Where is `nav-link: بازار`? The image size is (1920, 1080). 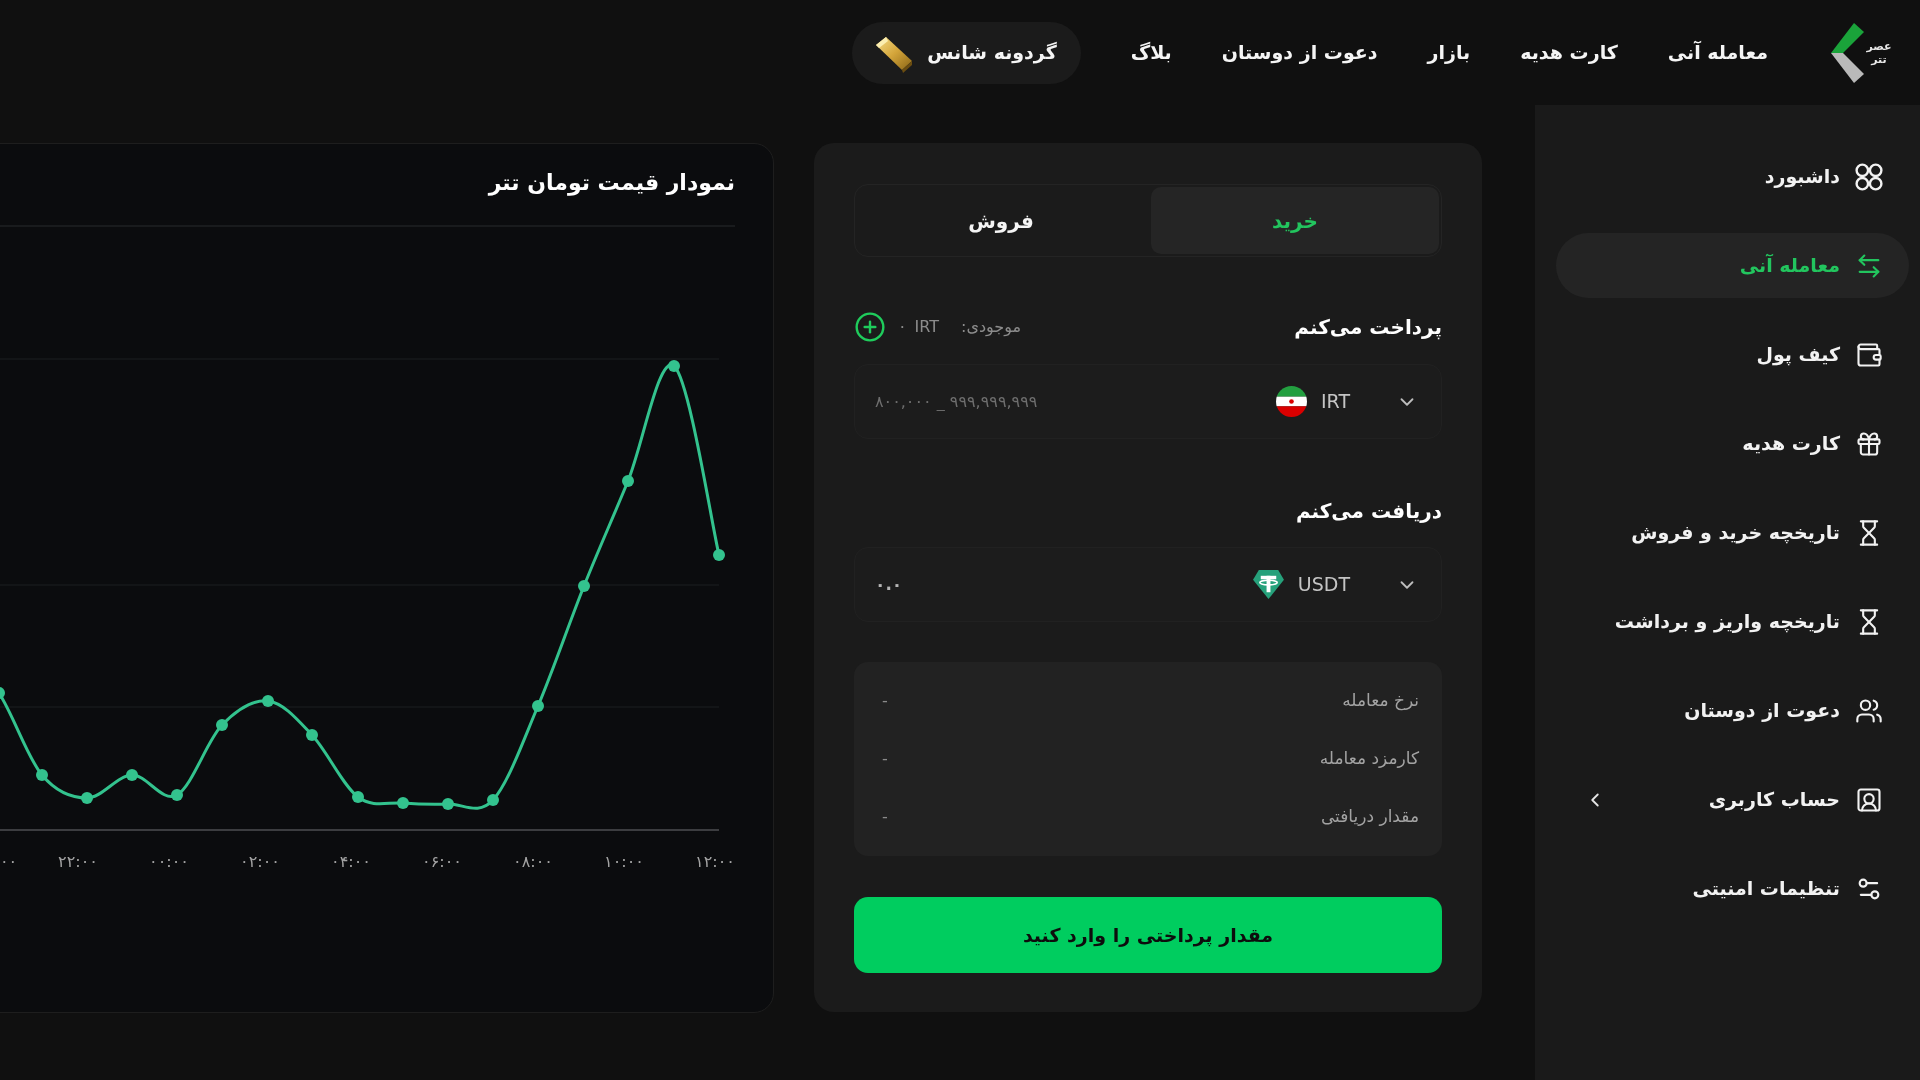
nav-link: بازار is located at coordinates (1449, 52).